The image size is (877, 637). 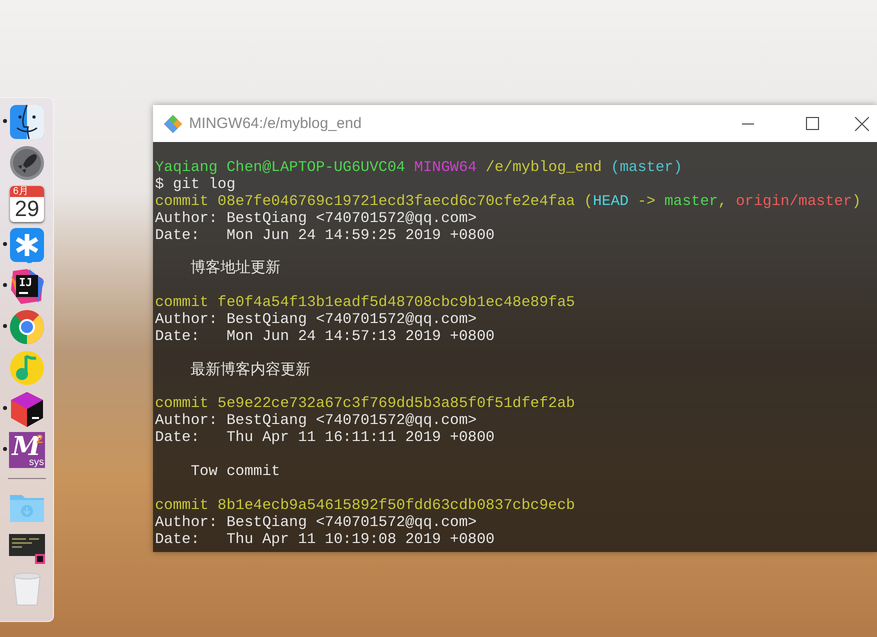 I want to click on commit-hash-line: commit 08e7fe046769c19721ecd3faecd6c70cfe2e4faa, so click(x=365, y=202).